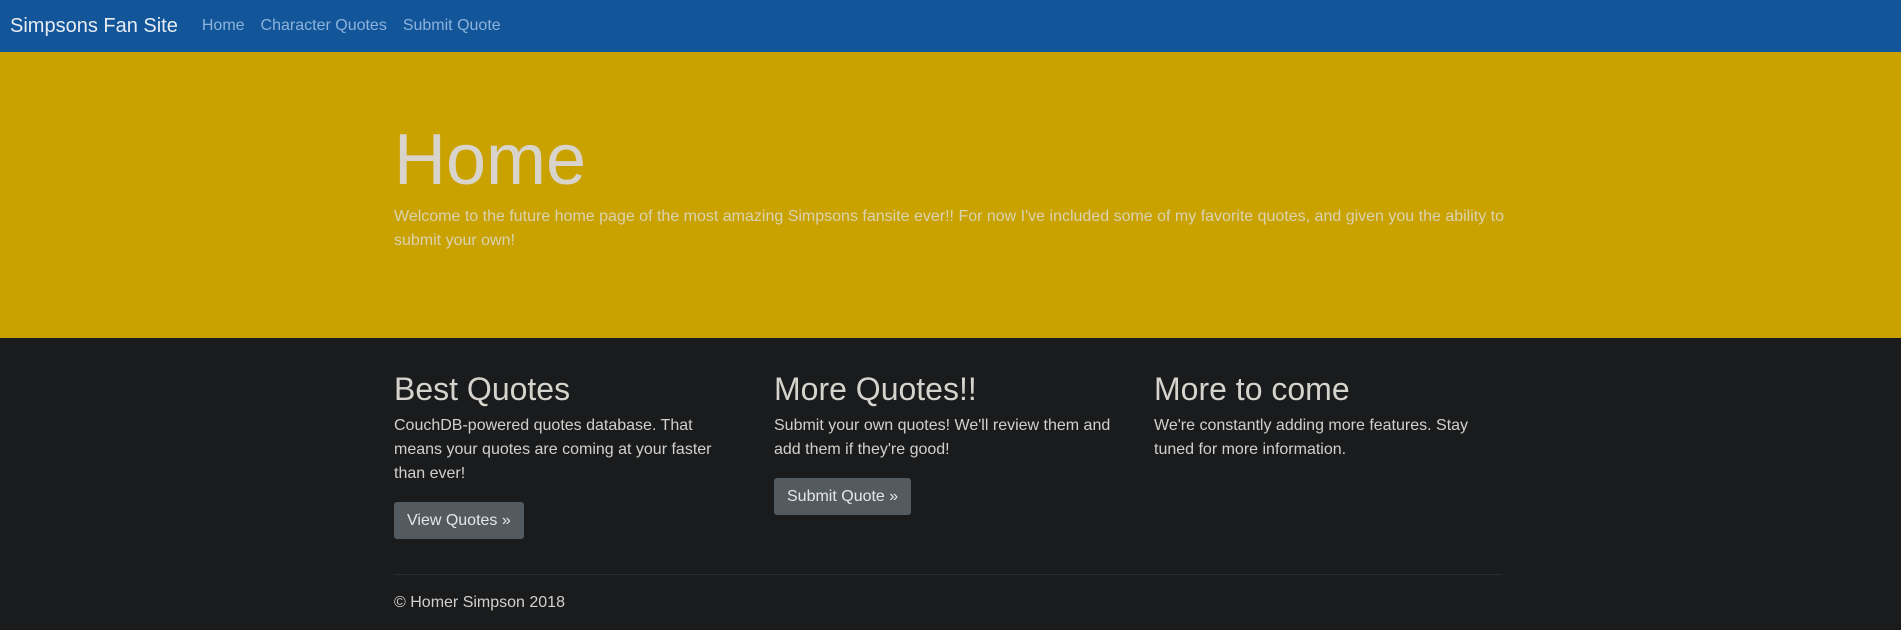  I want to click on footer-copyright: © Homer Simpson 2018, so click(479, 602).